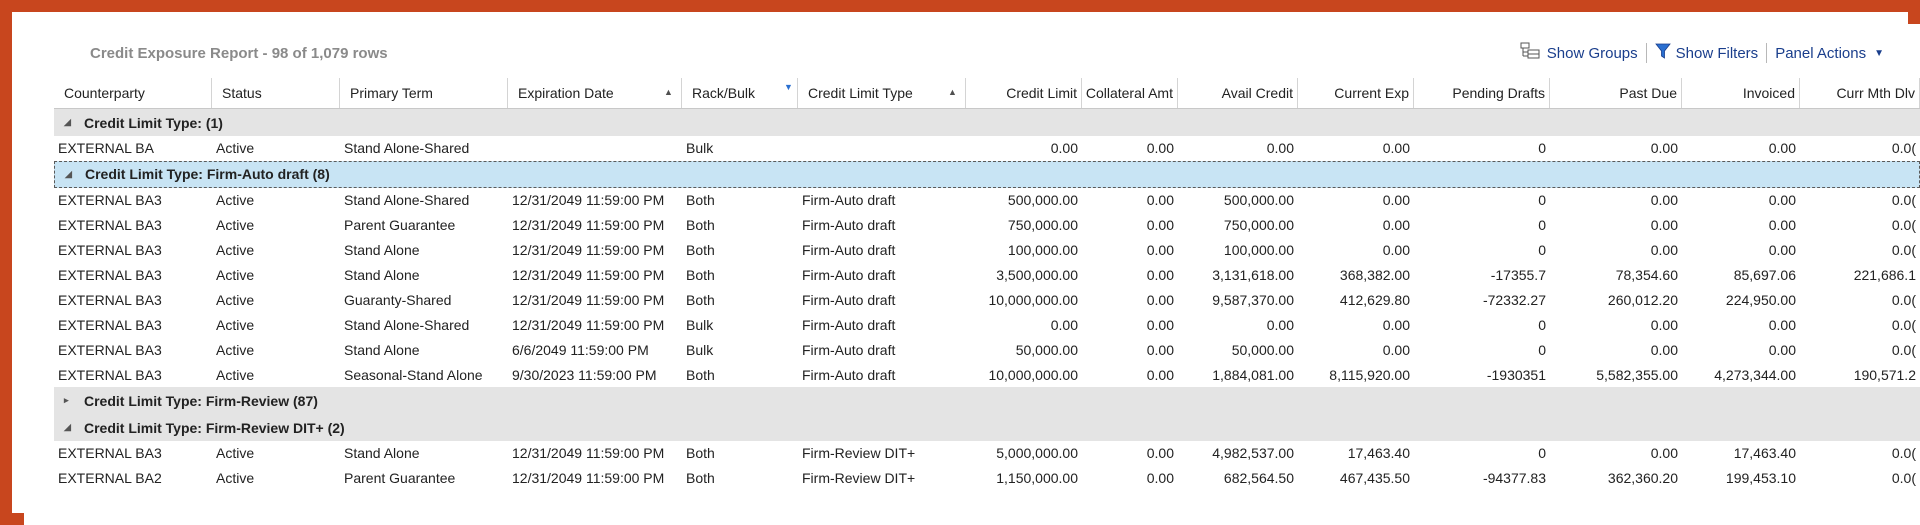 The image size is (1920, 525). I want to click on column-header: Expiration Date, so click(595, 93).